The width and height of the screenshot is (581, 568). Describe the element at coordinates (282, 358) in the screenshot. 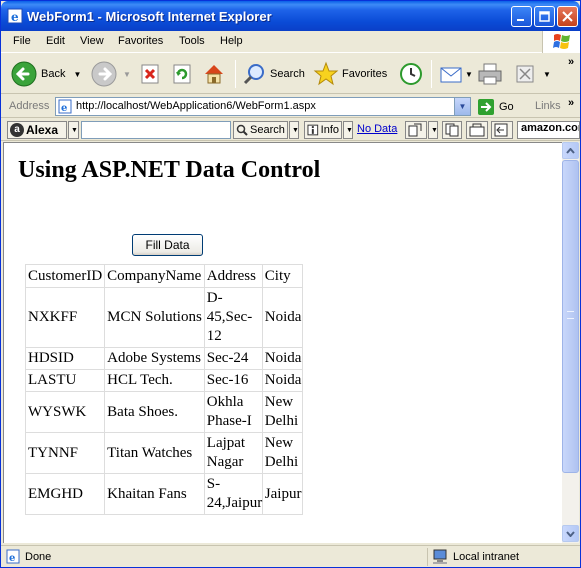

I see `grid-cell: Noida` at that location.